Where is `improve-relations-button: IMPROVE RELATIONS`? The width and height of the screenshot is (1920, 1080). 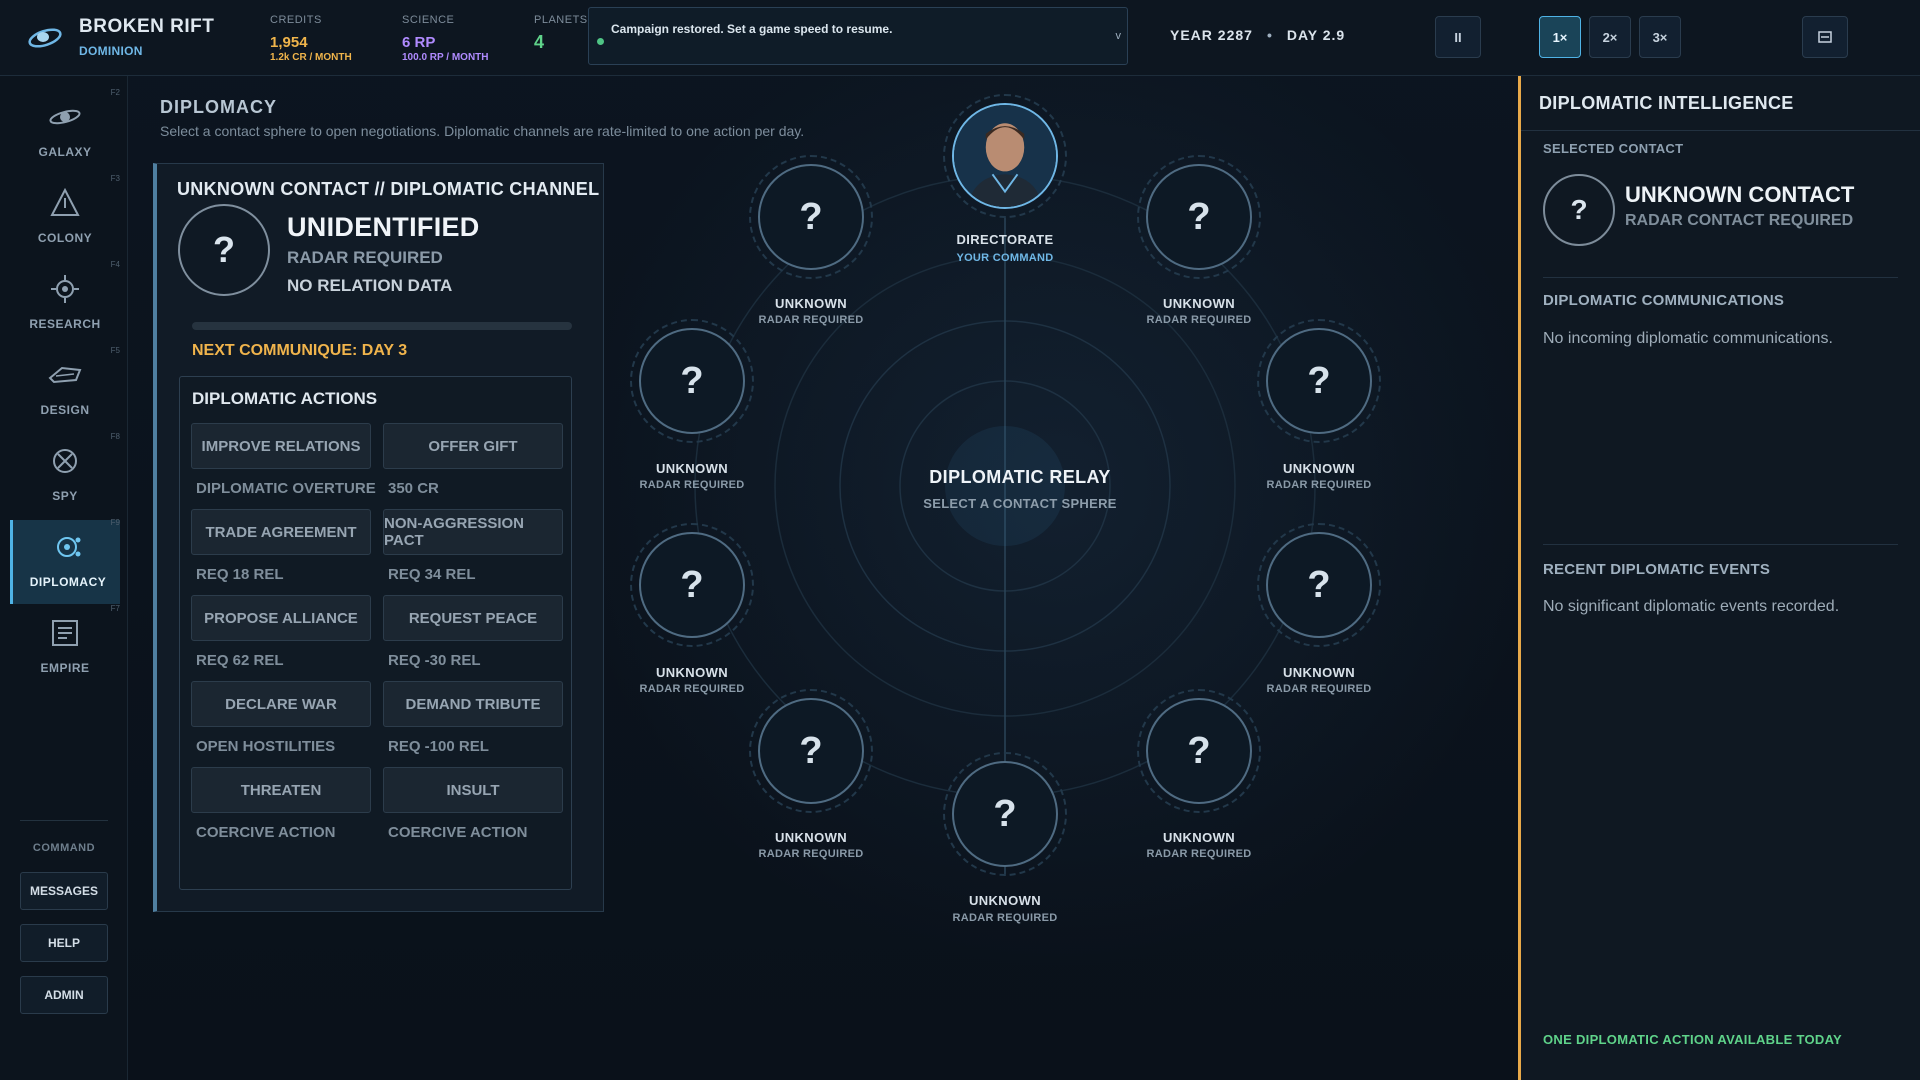
improve-relations-button: IMPROVE RELATIONS is located at coordinates (281, 446).